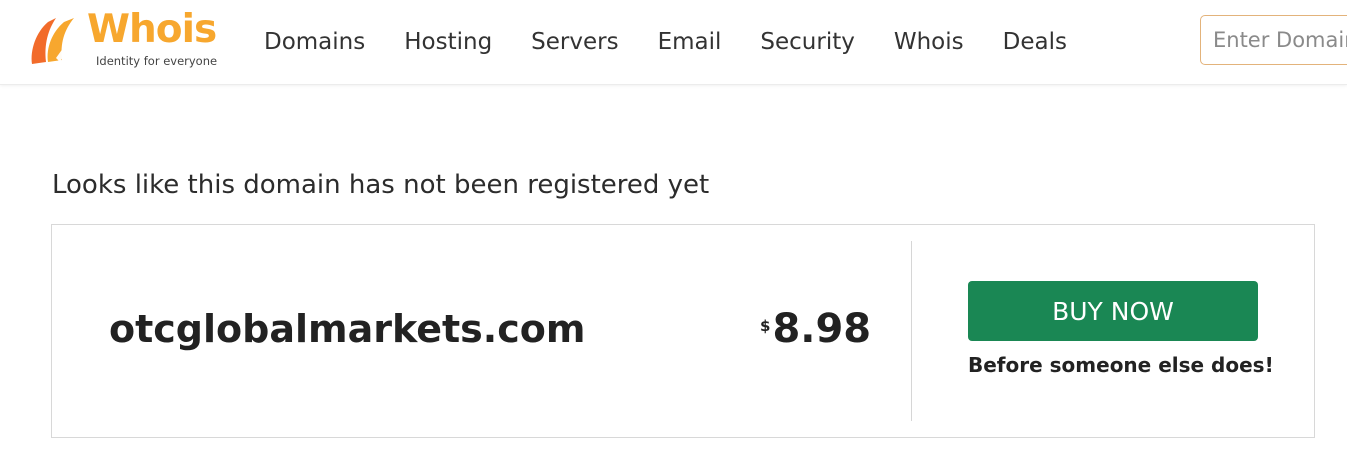 This screenshot has height=467, width=1347. I want to click on price-currency: $, so click(765, 326).